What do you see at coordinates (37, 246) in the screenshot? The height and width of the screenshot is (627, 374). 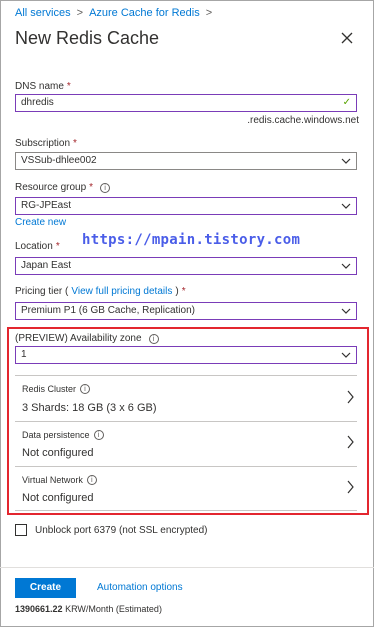 I see `location-label: Location *` at bounding box center [37, 246].